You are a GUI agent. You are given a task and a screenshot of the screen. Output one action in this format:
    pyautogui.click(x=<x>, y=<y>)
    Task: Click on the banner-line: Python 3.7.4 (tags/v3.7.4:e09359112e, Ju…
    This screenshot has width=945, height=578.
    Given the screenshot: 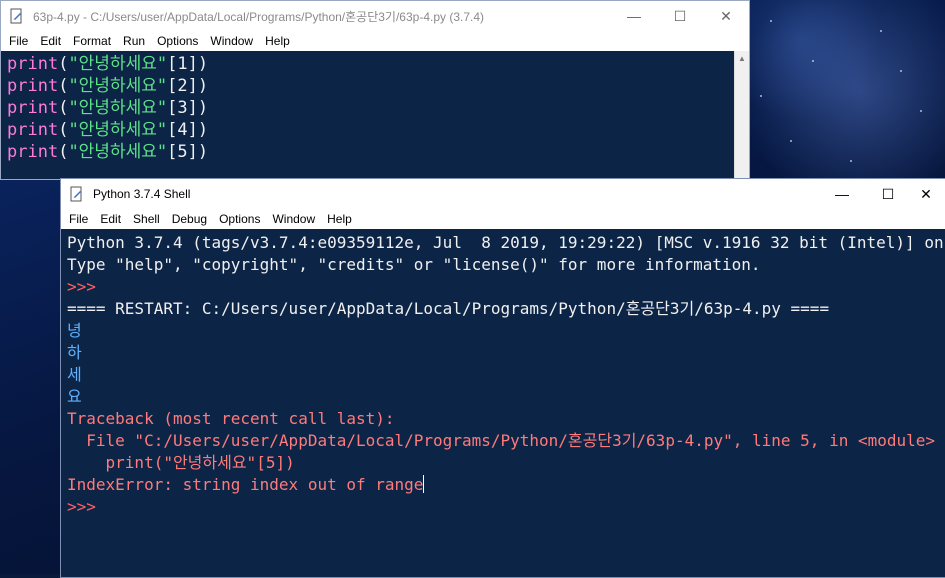 What is the action you would take?
    pyautogui.click(x=506, y=242)
    